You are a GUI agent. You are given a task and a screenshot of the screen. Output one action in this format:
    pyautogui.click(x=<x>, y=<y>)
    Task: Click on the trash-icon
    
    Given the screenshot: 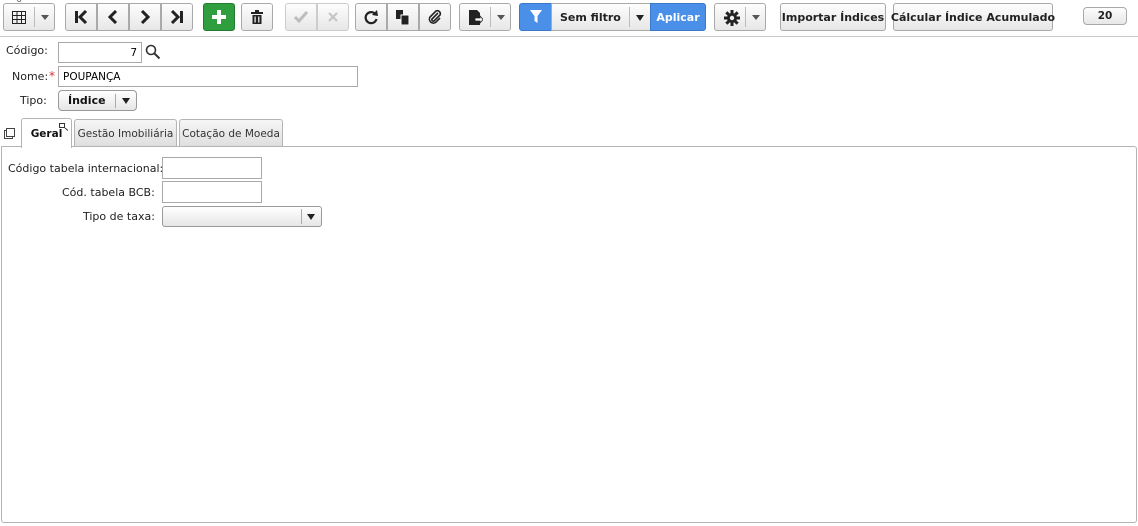 What is the action you would take?
    pyautogui.click(x=257, y=17)
    